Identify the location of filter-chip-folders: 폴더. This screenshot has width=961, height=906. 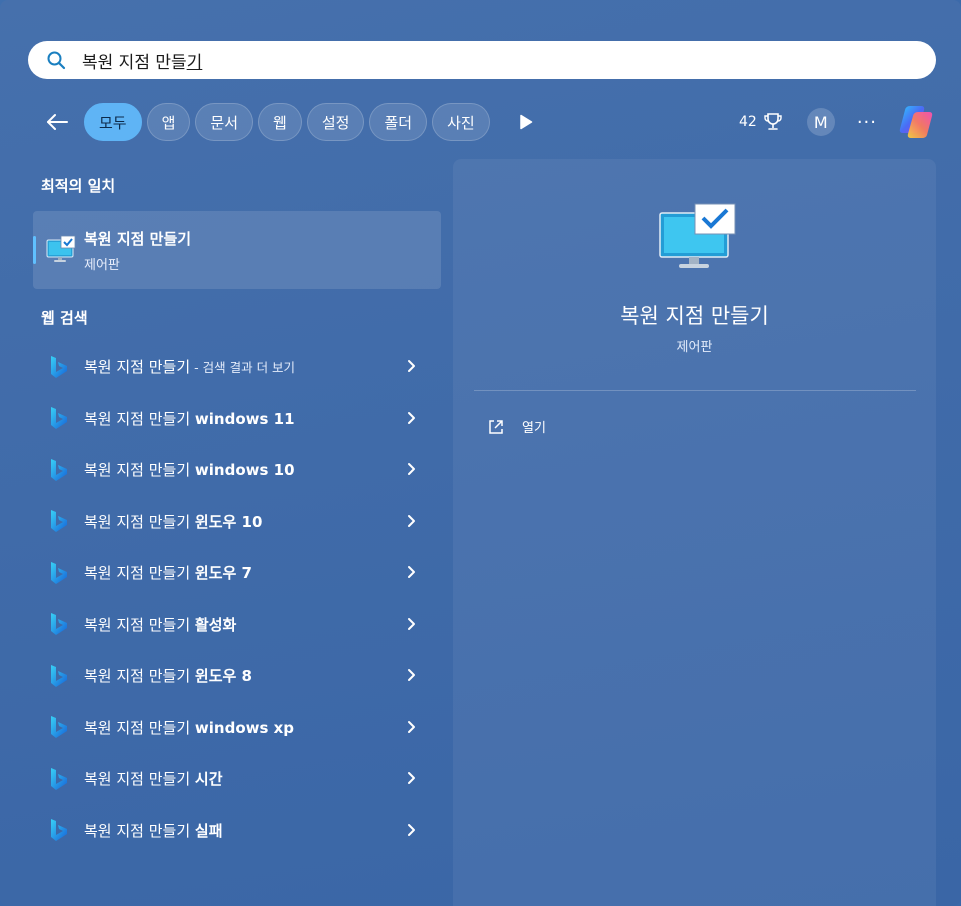
(398, 122).